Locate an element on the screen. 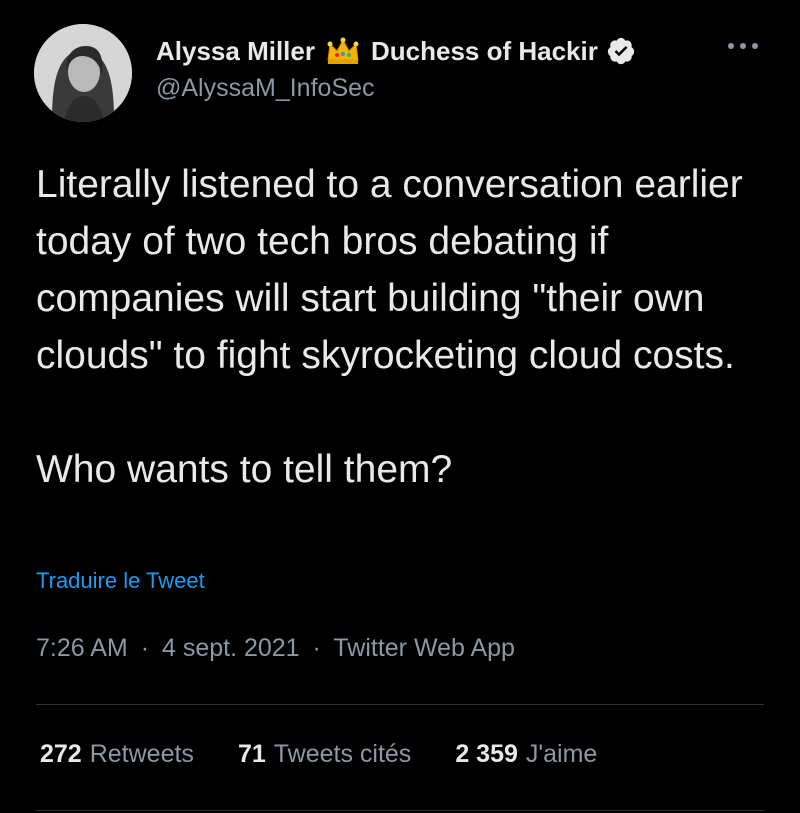  tweet-metadata: 7:26 AM · 4 sept. 2021 · Twitter Web App is located at coordinates (275, 648).